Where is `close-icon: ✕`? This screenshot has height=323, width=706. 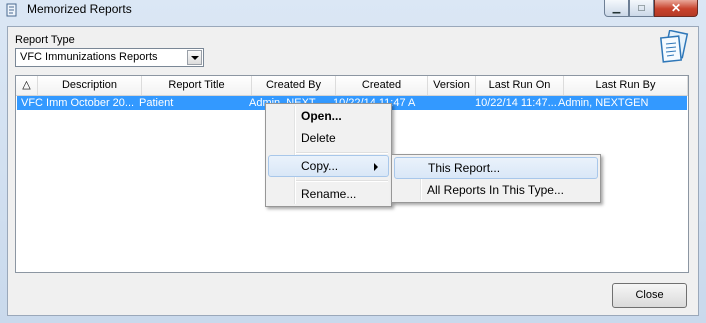
close-icon: ✕ is located at coordinates (676, 8).